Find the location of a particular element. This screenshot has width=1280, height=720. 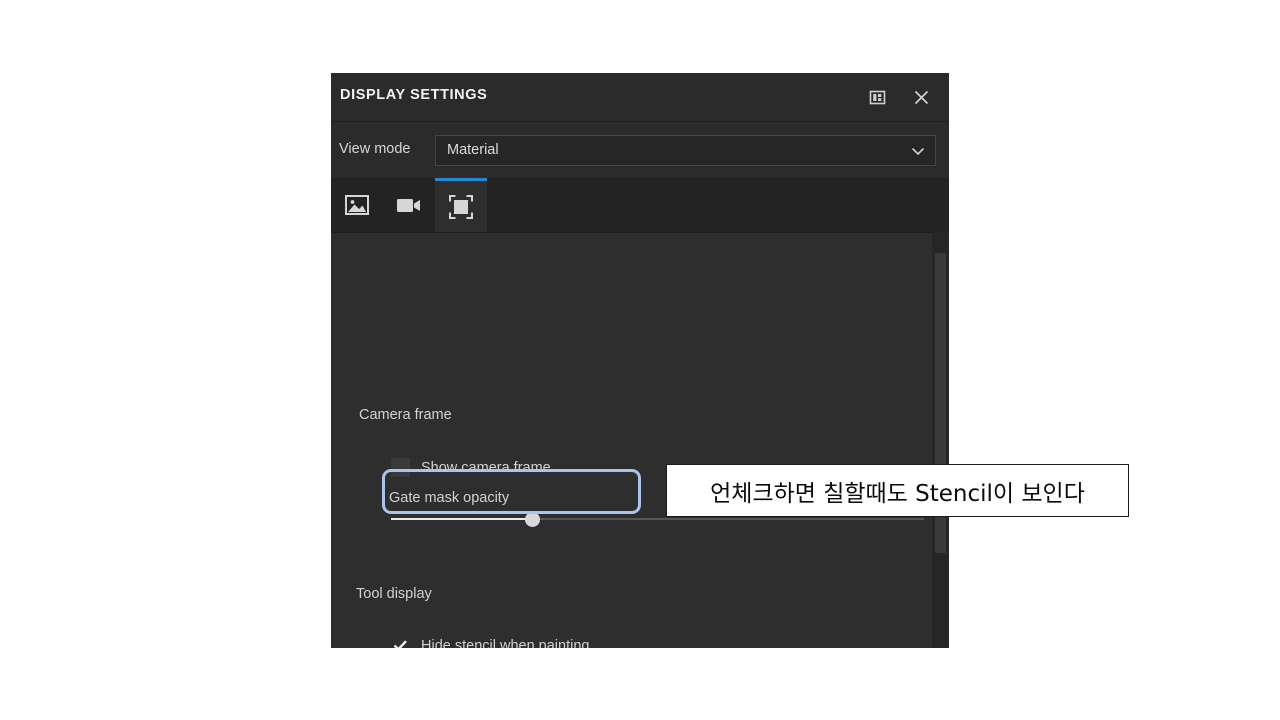

view-mode-value: Material is located at coordinates (473, 150).